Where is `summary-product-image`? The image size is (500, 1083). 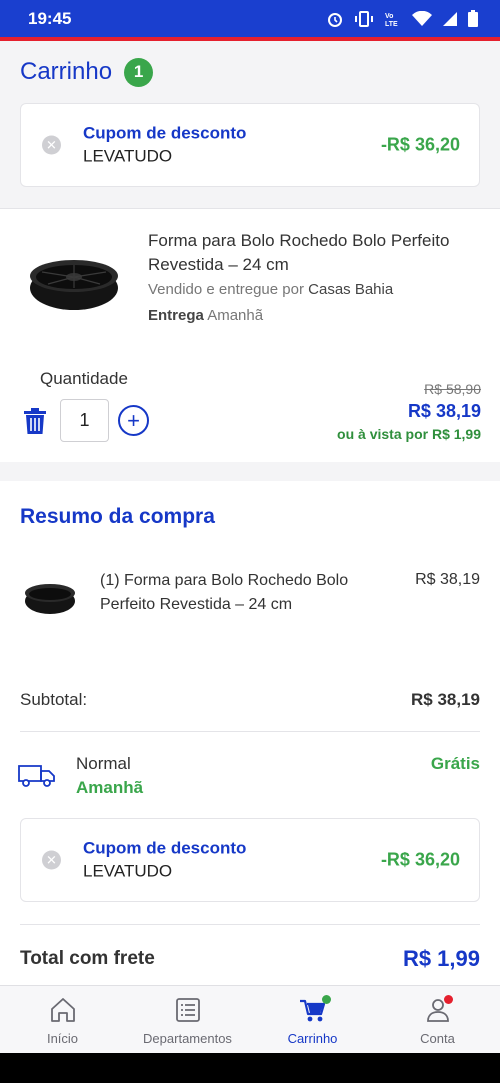 summary-product-image is located at coordinates (50, 599).